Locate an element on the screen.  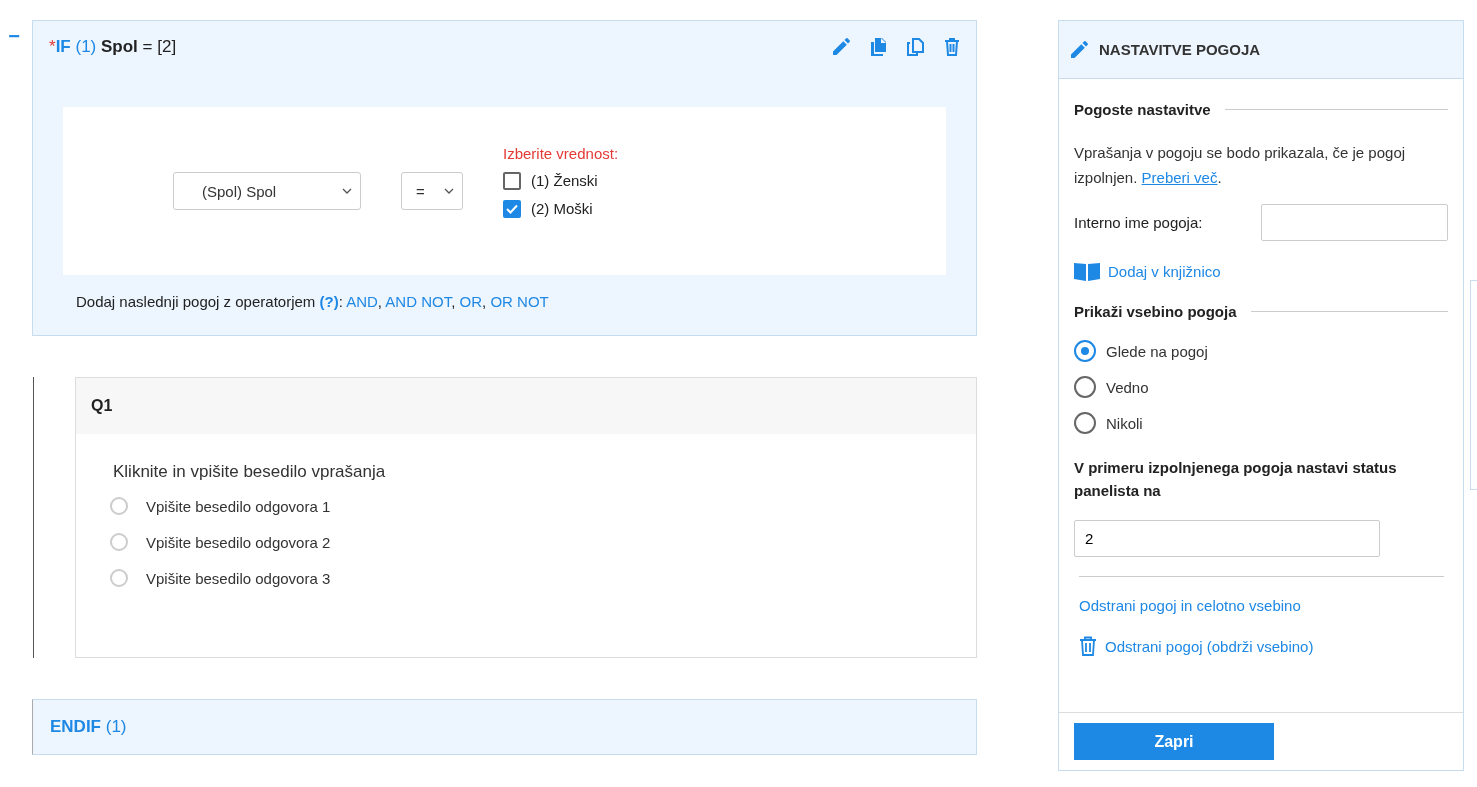
variable-dropdown: (Spol) Spol is located at coordinates (267, 191).